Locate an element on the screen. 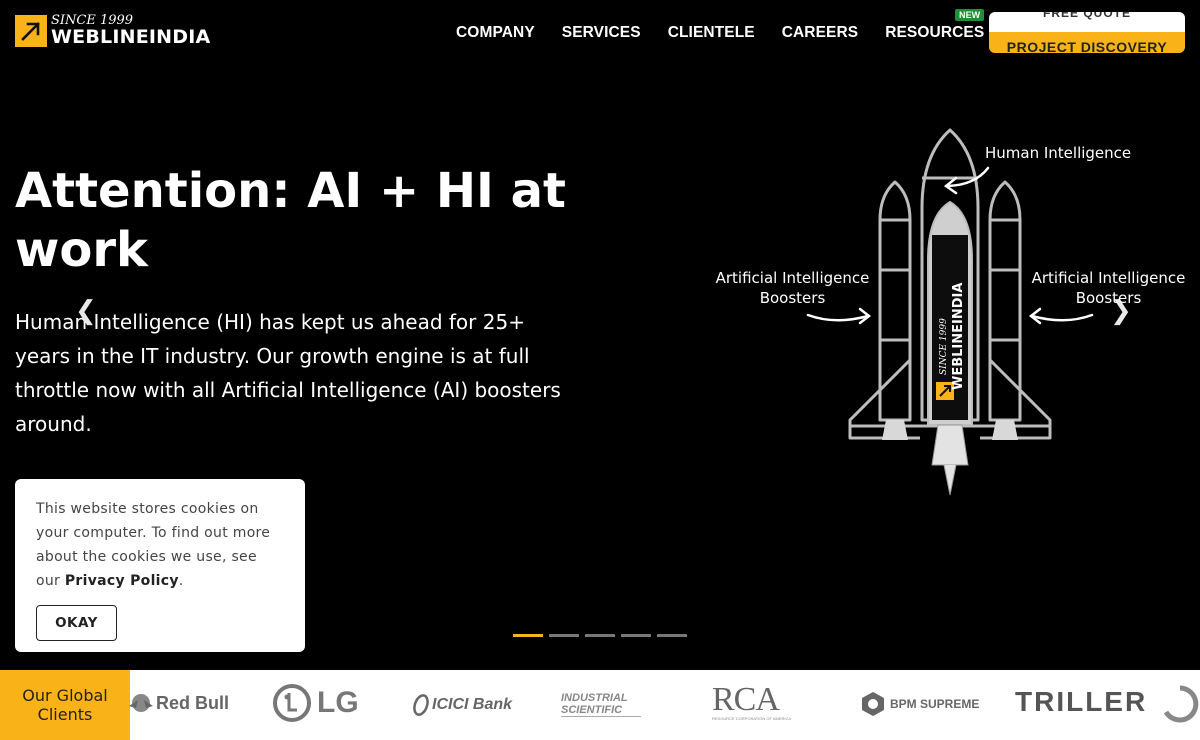  client-logo-triller: TRILLER is located at coordinates (1081, 702).